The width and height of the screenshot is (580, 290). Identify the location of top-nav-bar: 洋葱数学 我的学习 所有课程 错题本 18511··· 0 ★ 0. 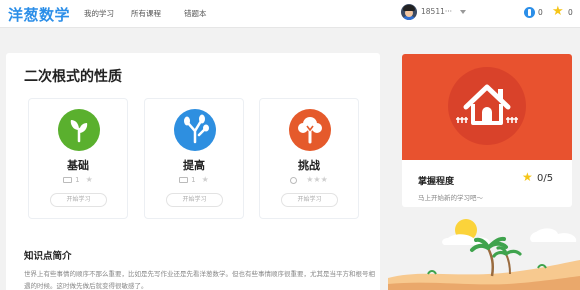
(290, 14).